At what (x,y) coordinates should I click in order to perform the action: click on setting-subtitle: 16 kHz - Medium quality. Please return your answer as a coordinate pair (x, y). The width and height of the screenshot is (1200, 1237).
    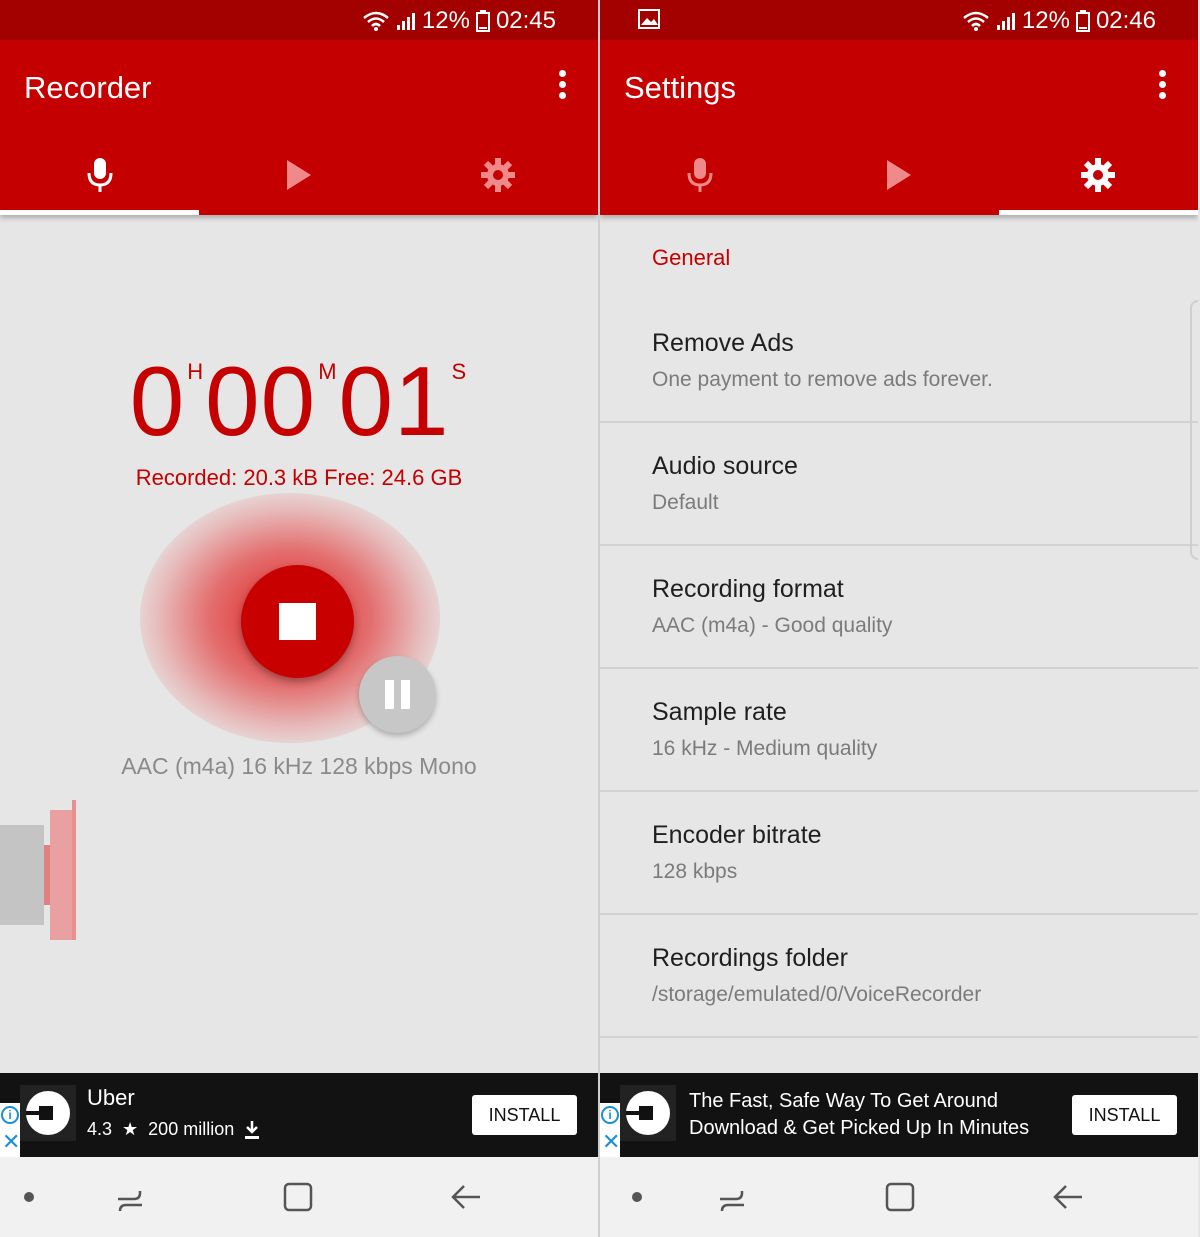
    Looking at the image, I should click on (765, 748).